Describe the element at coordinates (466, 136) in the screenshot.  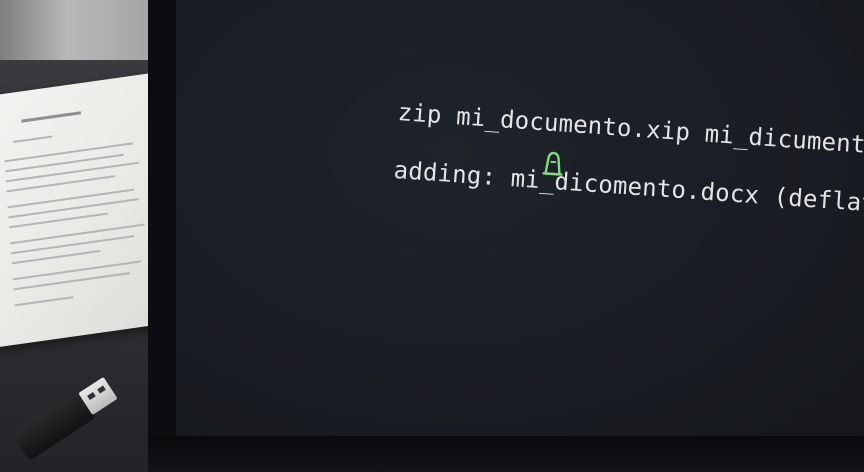
I see `bell-prompt-icon` at that location.